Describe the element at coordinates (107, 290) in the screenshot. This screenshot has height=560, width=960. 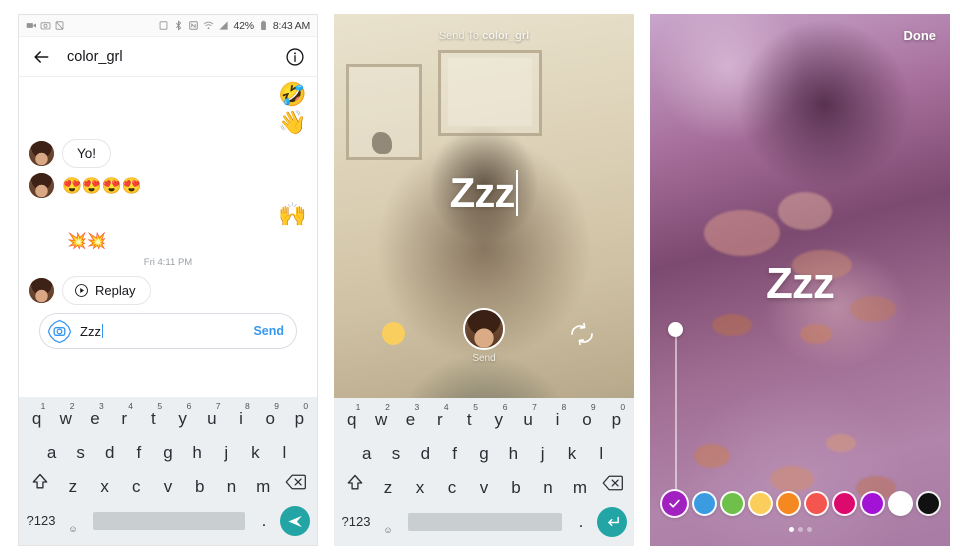
I see `replay-button: Replay` at that location.